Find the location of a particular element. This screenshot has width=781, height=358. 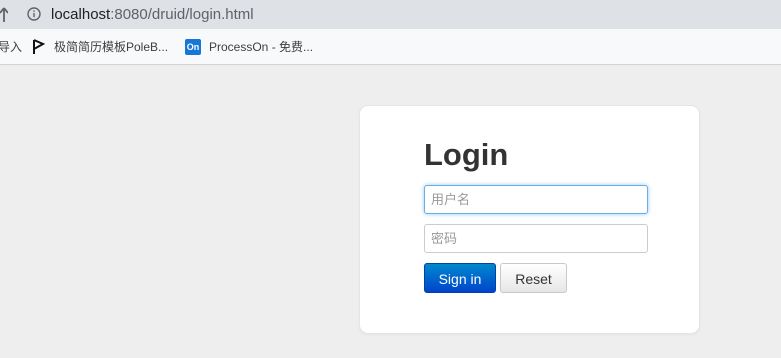

bookmark-import-label: 导入 is located at coordinates (11, 47).